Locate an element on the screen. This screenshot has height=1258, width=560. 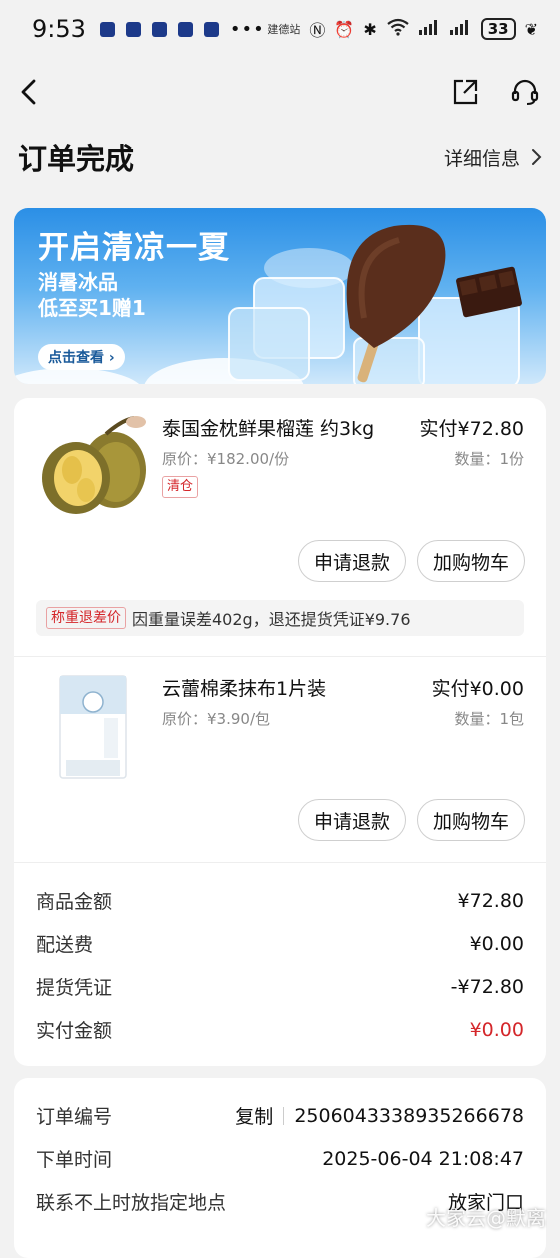
status-bar: 9:53 ••• 建德站 Ⓝ ⏰ ✱ 33 ❦ is located at coordinates (280, 29).